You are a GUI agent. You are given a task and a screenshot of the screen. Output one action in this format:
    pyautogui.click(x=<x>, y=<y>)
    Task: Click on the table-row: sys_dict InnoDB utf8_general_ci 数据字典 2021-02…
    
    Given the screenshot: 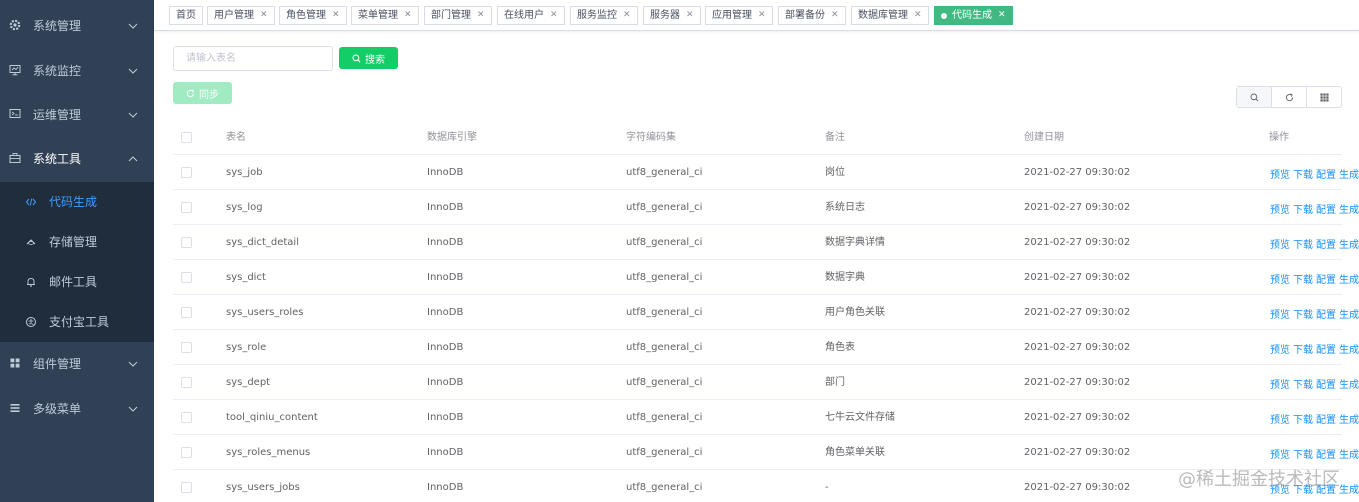 What is the action you would take?
    pyautogui.click(x=766, y=277)
    